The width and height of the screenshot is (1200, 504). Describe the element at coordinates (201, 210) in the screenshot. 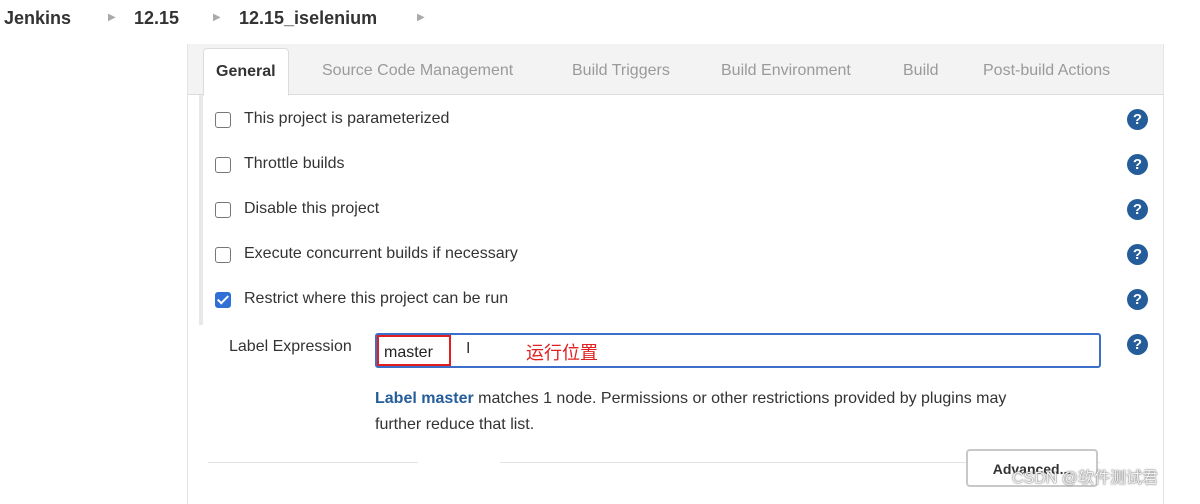

I see `section-indent-bar` at that location.